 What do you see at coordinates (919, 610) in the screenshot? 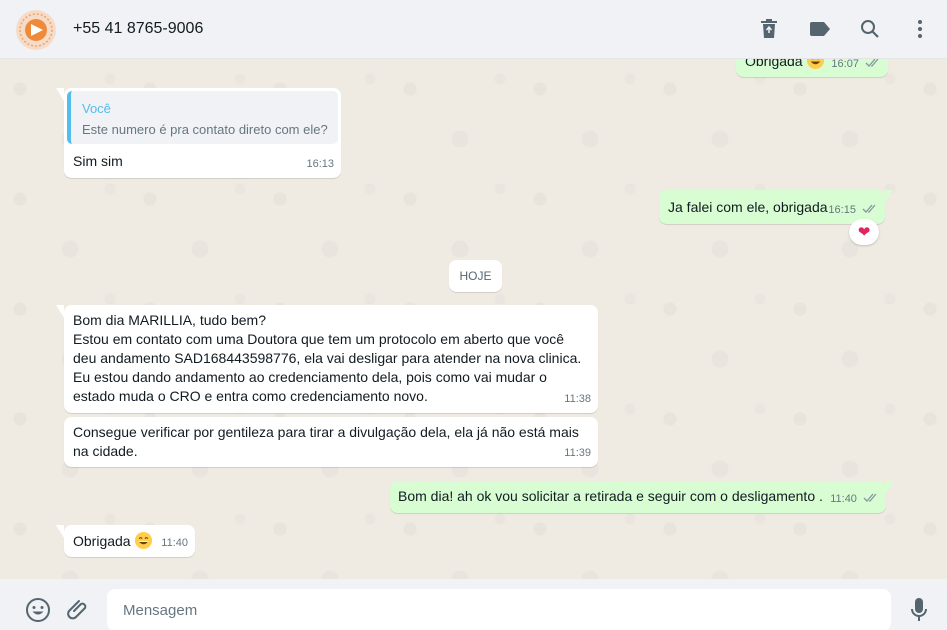
I see `microphone-icon` at bounding box center [919, 610].